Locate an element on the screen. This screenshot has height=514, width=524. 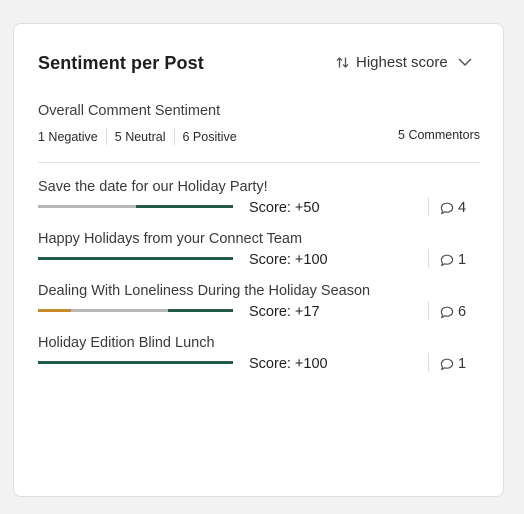
widget-title: Sentiment per Post is located at coordinates (121, 63).